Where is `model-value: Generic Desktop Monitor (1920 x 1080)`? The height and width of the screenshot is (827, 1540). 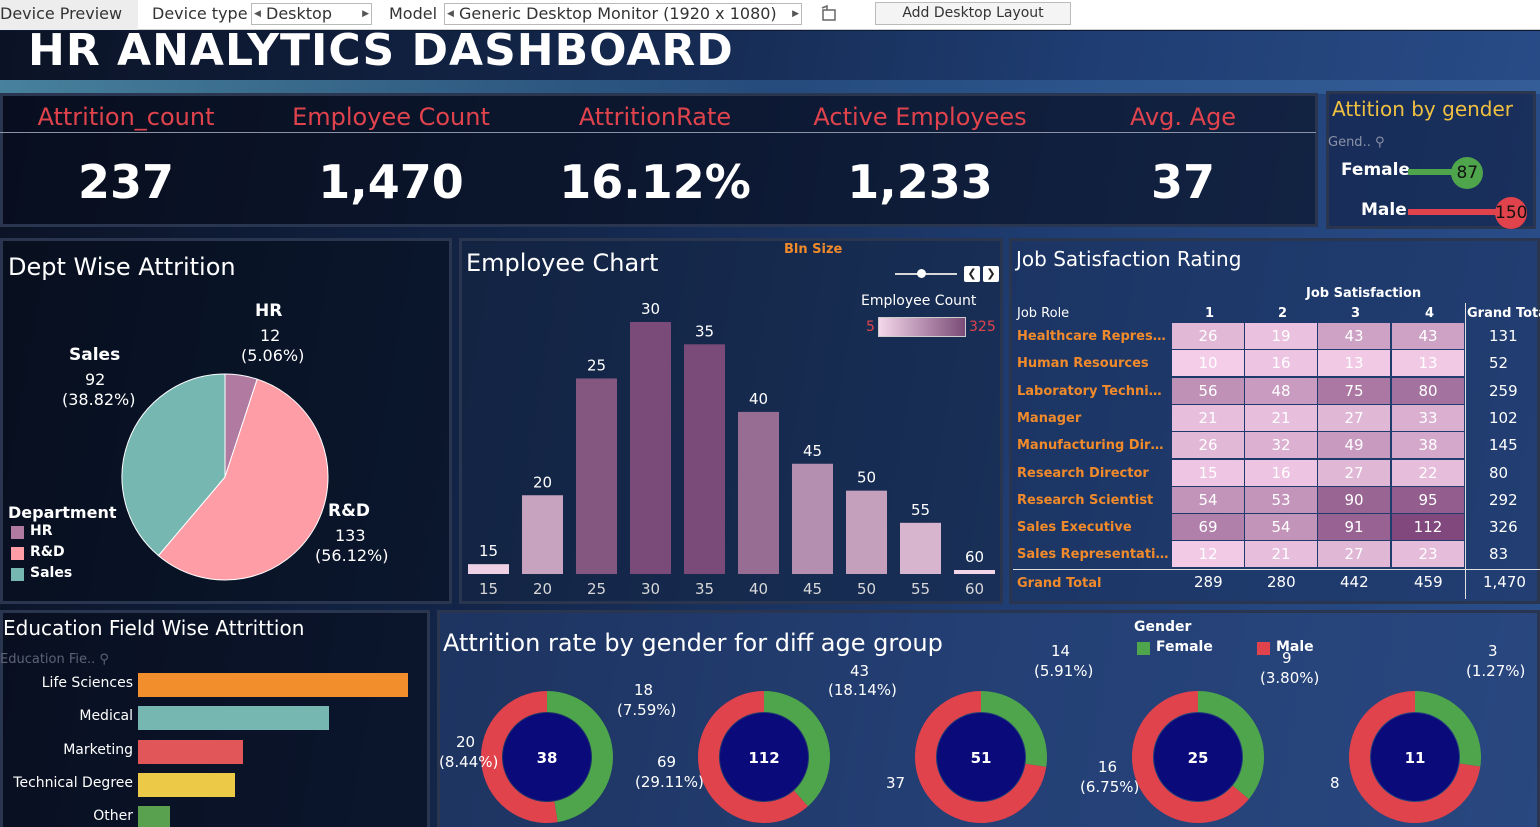 model-value: Generic Desktop Monitor (1920 x 1080) is located at coordinates (618, 13).